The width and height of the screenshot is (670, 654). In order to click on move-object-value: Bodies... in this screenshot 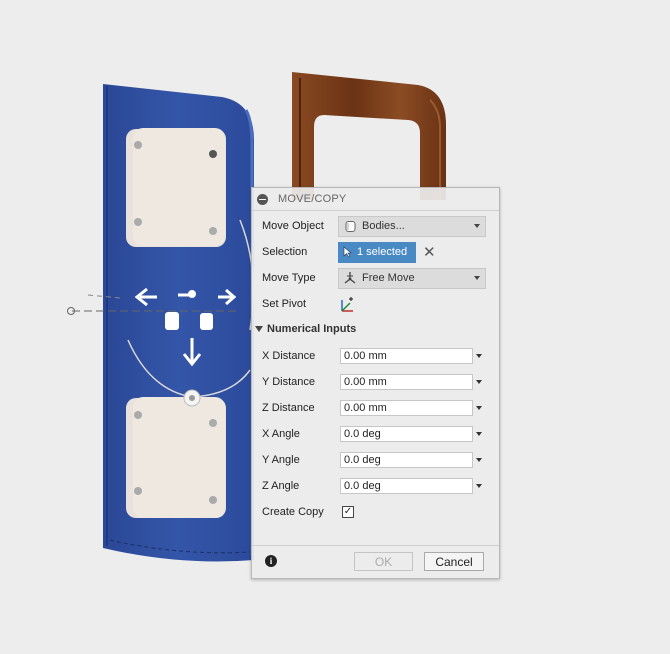, I will do `click(383, 226)`.